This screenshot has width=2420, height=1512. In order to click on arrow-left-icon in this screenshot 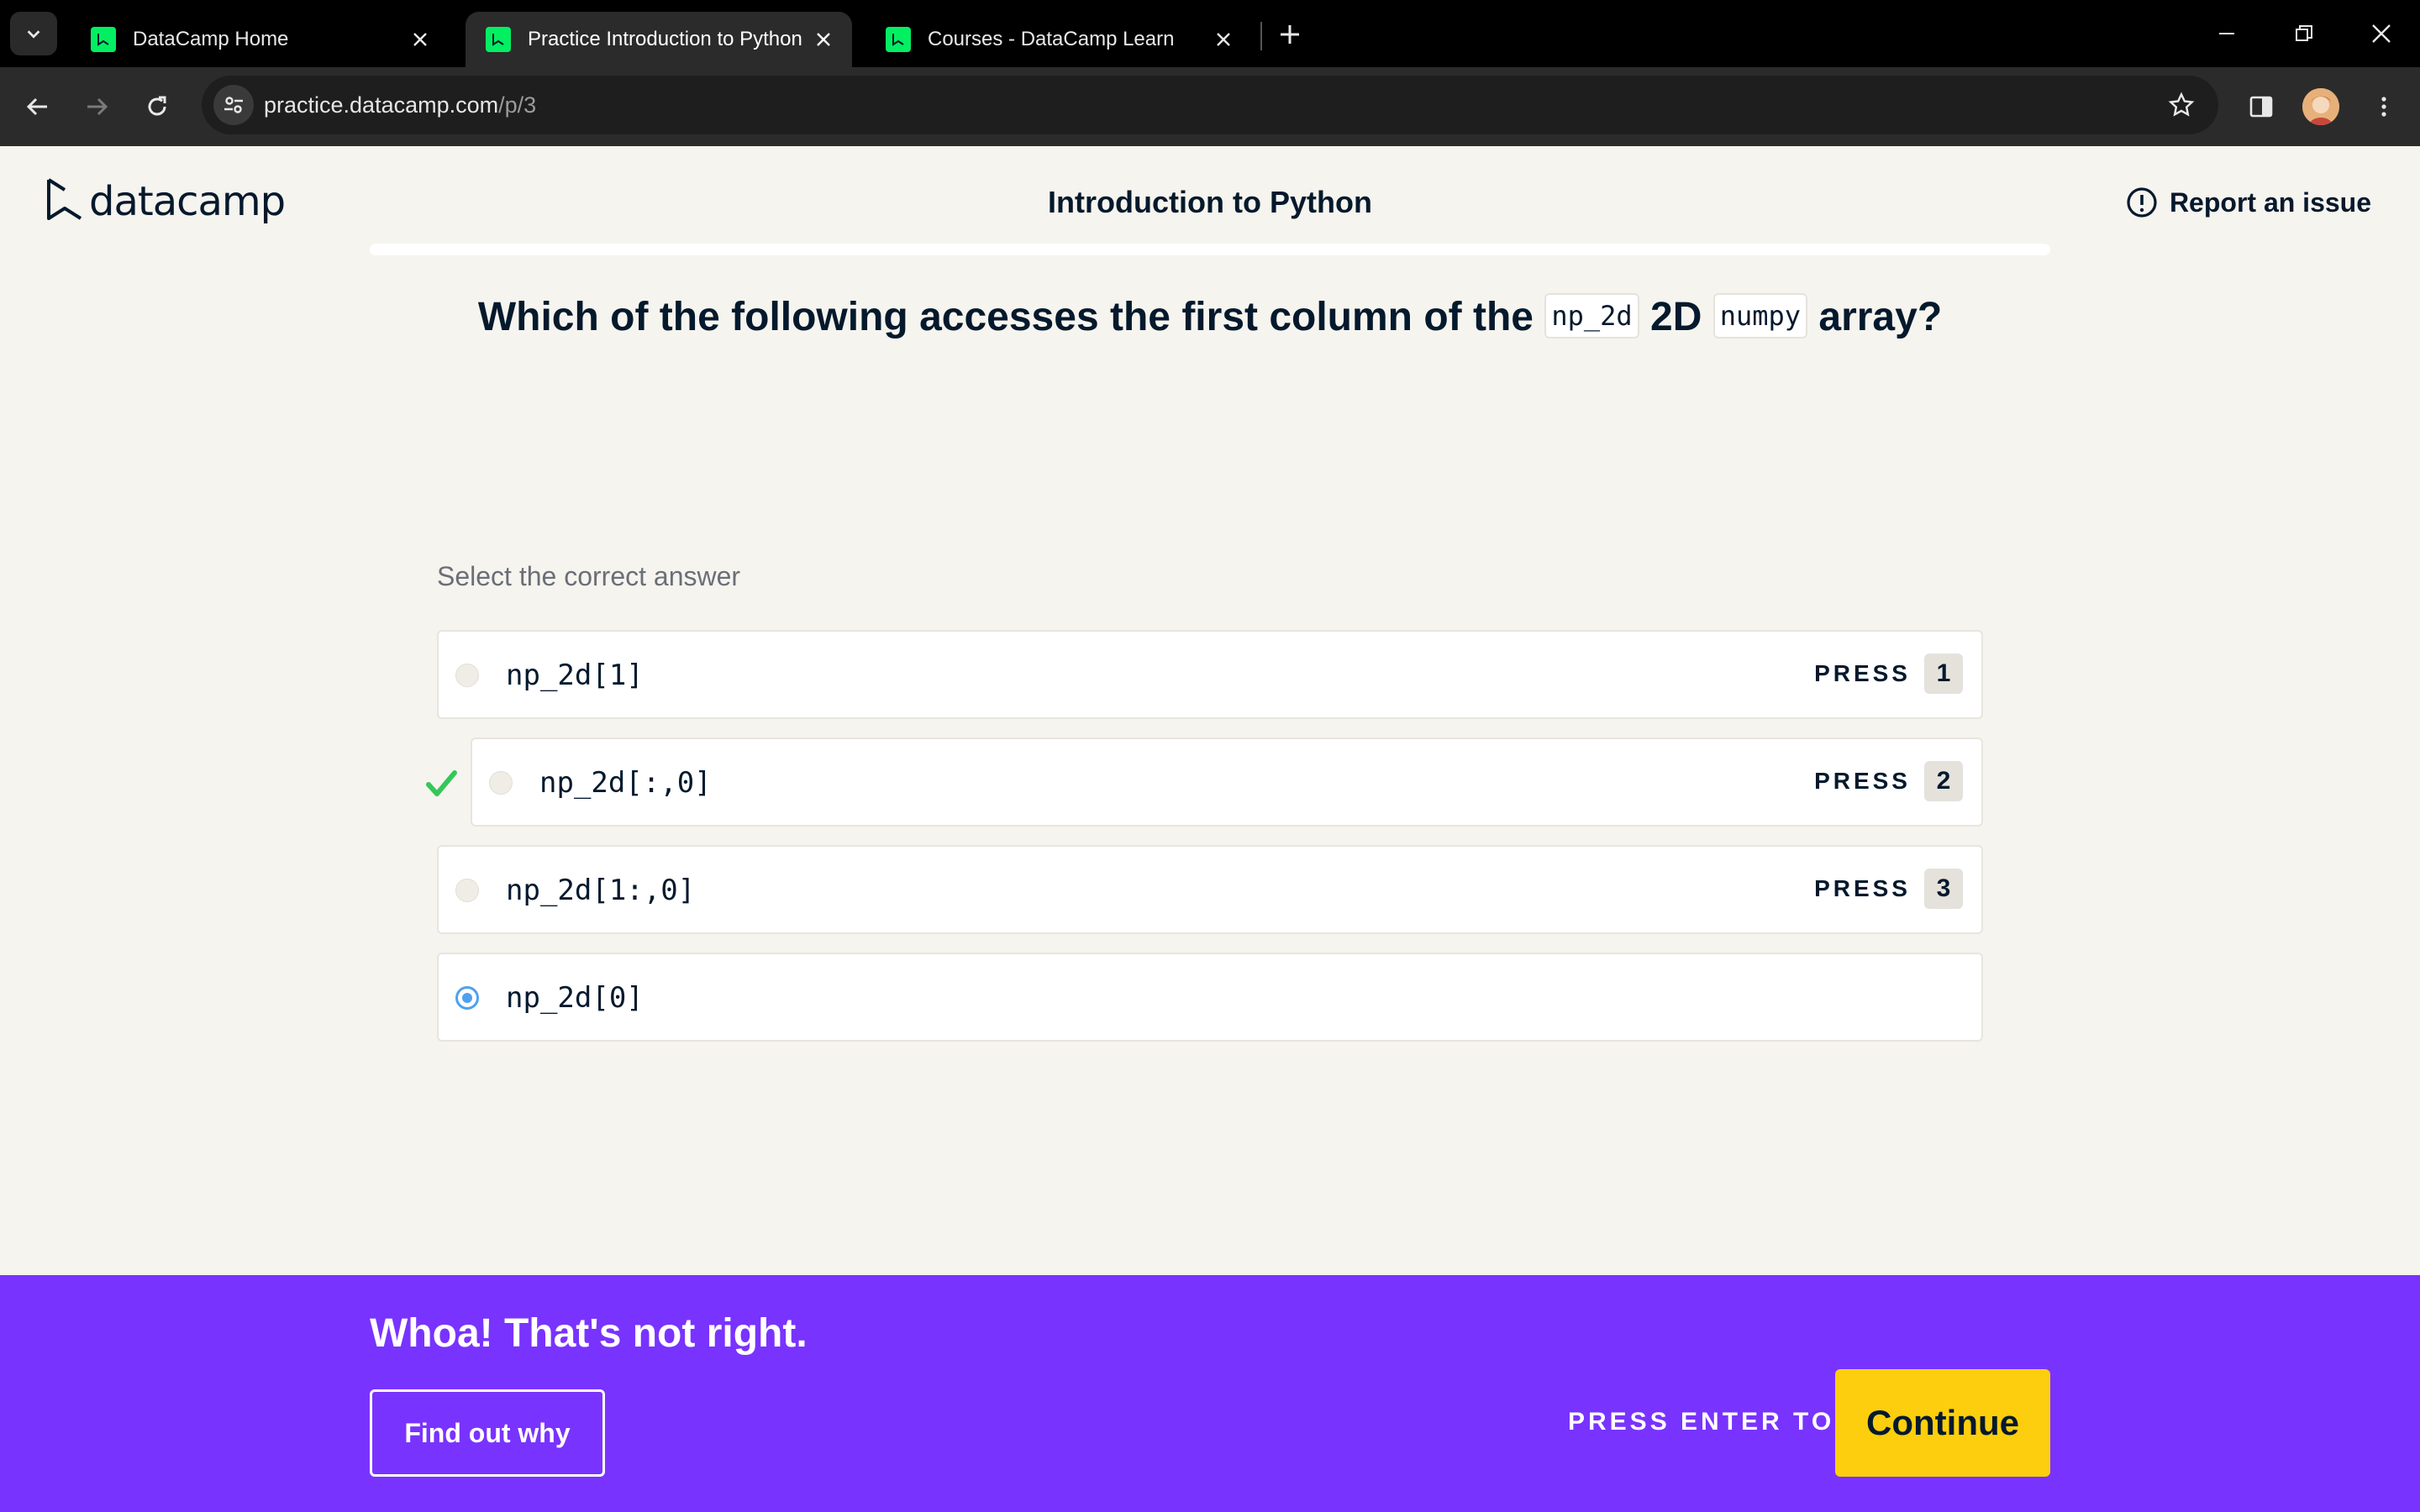, I will do `click(36, 106)`.